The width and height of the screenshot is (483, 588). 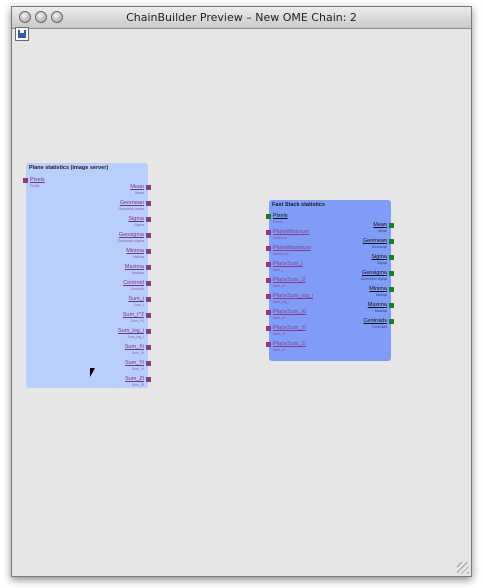 What do you see at coordinates (137, 289) in the screenshot?
I see `port-sublabel: Centroid` at bounding box center [137, 289].